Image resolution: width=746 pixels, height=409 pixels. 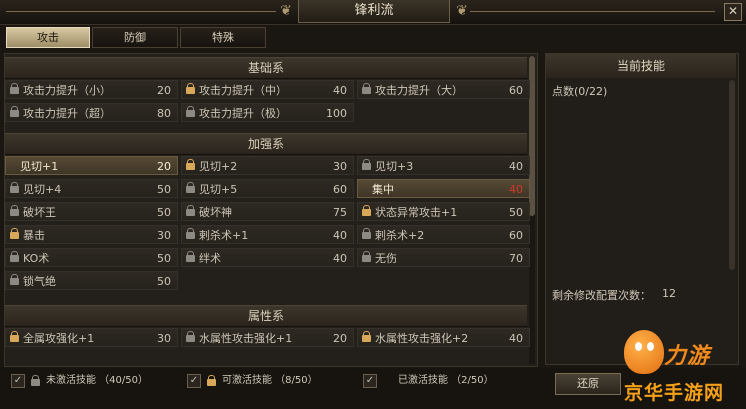 I want to click on close-button: ✕, so click(x=733, y=12).